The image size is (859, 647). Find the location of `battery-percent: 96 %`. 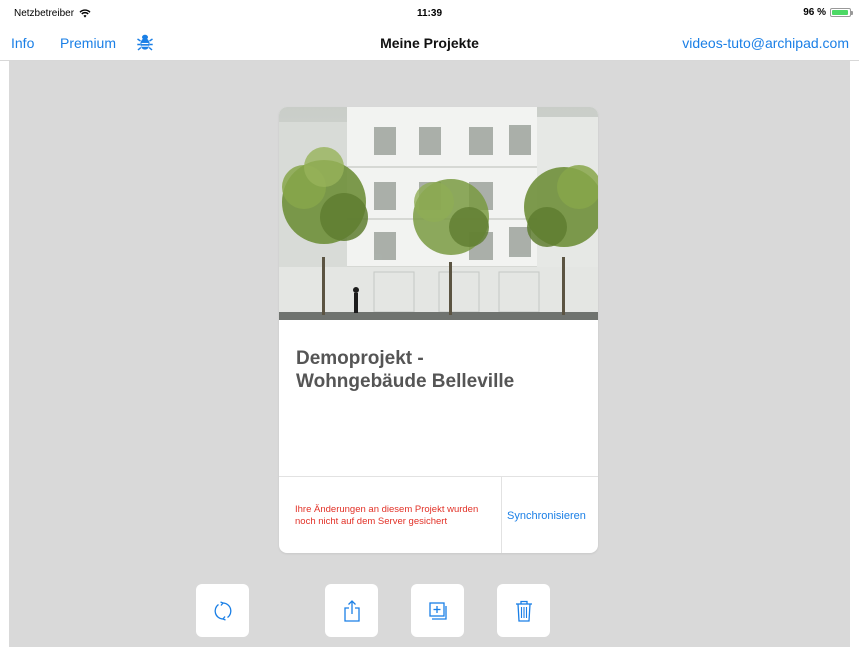

battery-percent: 96 % is located at coordinates (814, 12).